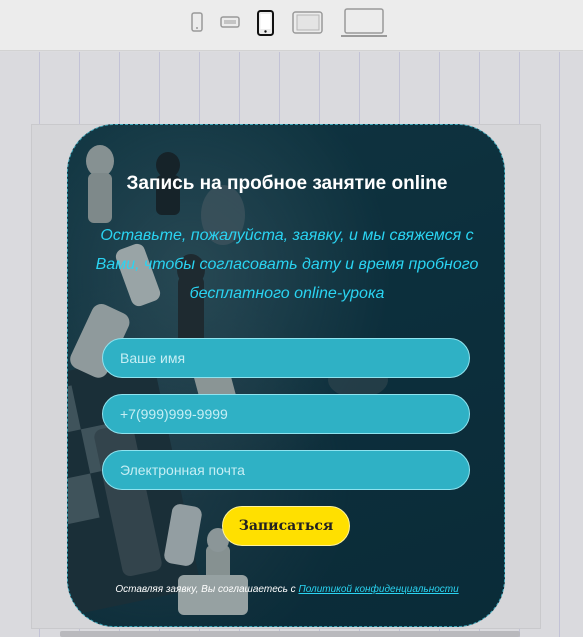 Image resolution: width=583 pixels, height=637 pixels. I want to click on phone-input, so click(286, 414).